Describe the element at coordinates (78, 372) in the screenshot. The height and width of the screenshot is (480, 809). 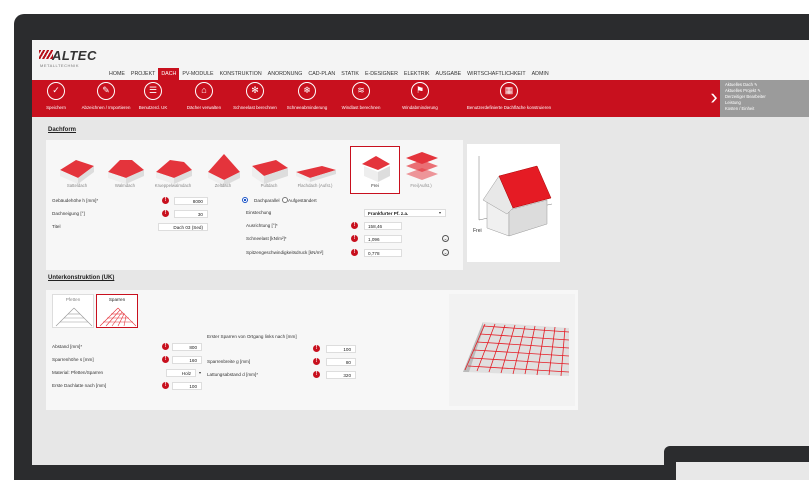
I see `uk-field-label-2: Material: Pfetten/Sparren` at that location.